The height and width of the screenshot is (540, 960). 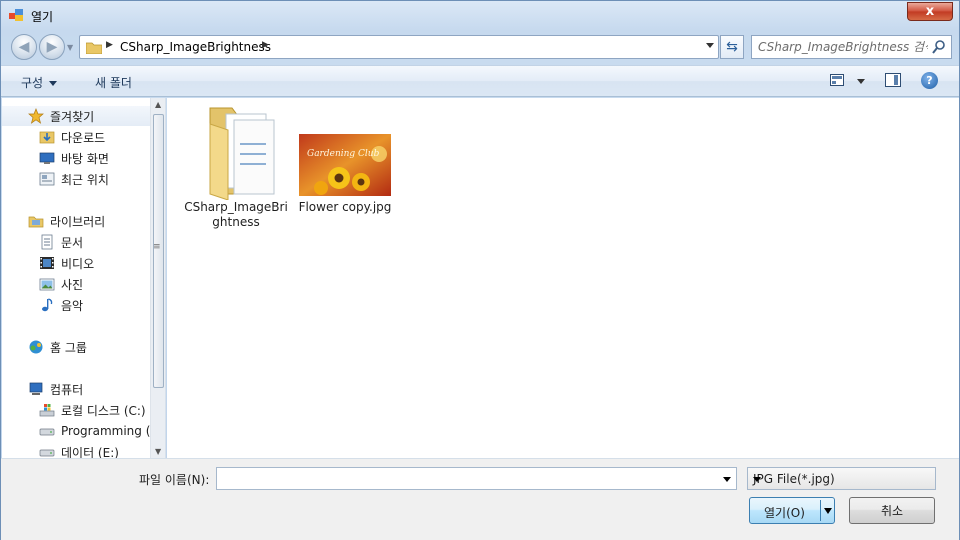 What do you see at coordinates (939, 47) in the screenshot?
I see `search-icon` at bounding box center [939, 47].